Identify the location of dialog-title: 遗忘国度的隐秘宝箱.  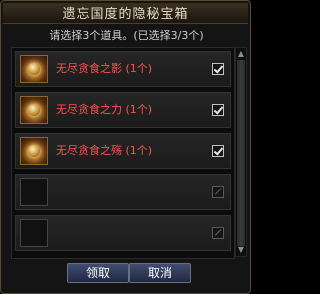
(125, 14).